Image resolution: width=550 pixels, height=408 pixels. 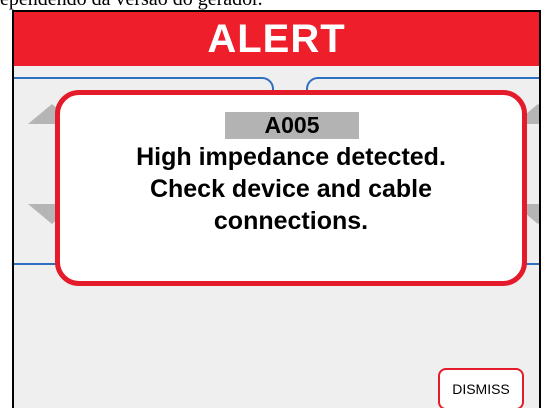 I want to click on alert-message-line: Check device and cable, so click(x=291, y=189).